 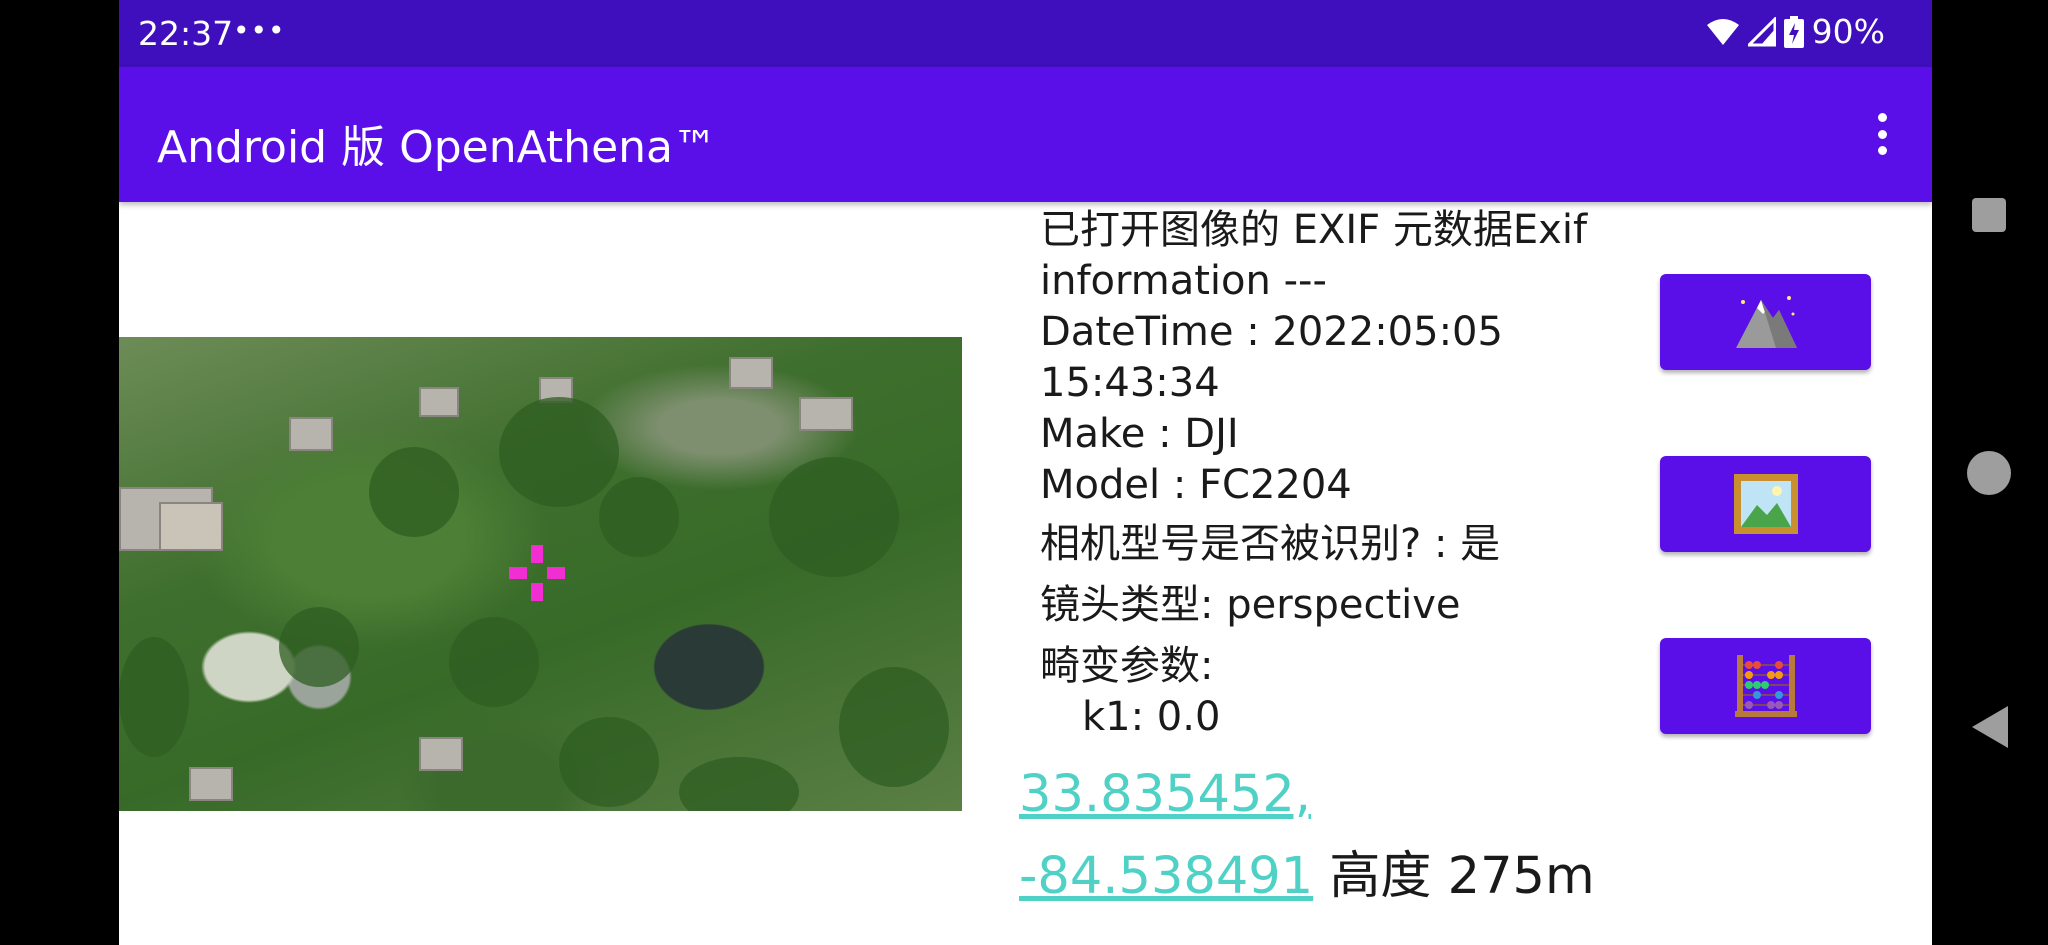 What do you see at coordinates (1462, 876) in the screenshot?
I see `altitude-text: 高度 275m` at bounding box center [1462, 876].